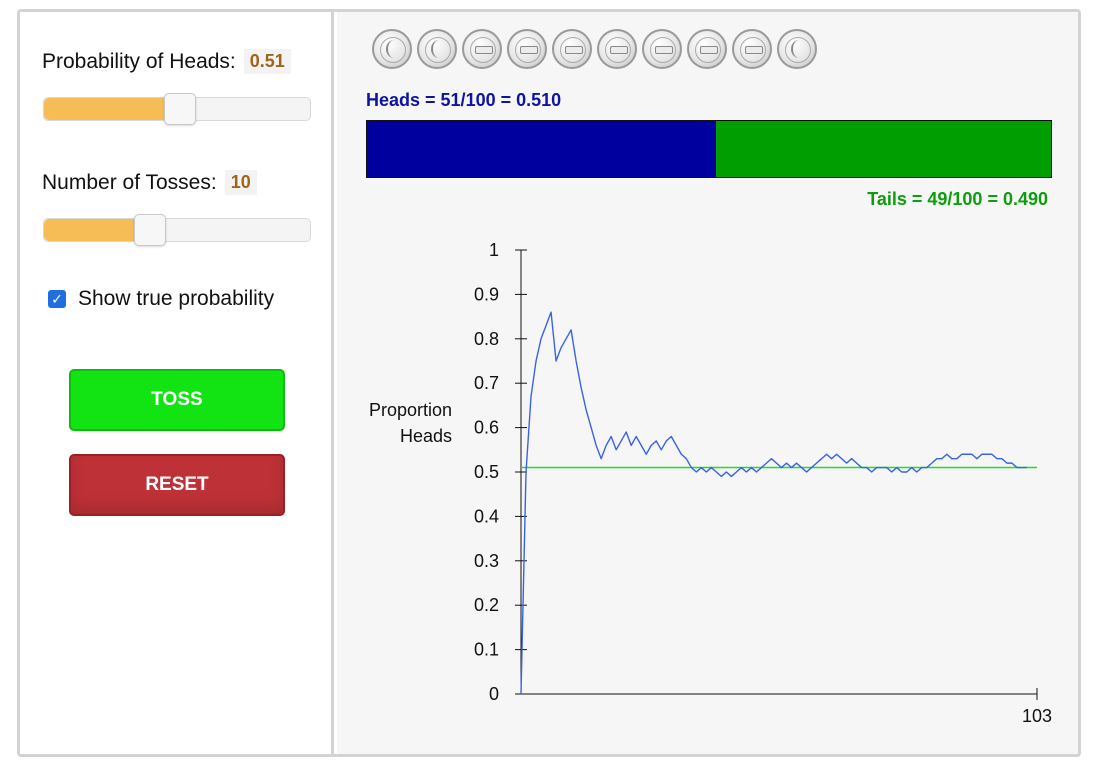  Describe the element at coordinates (267, 61) in the screenshot. I see `prob-heads-value: 0.51` at that location.